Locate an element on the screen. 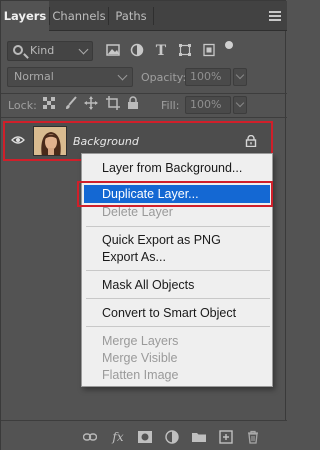  fill-input: 100% is located at coordinates (208, 105).